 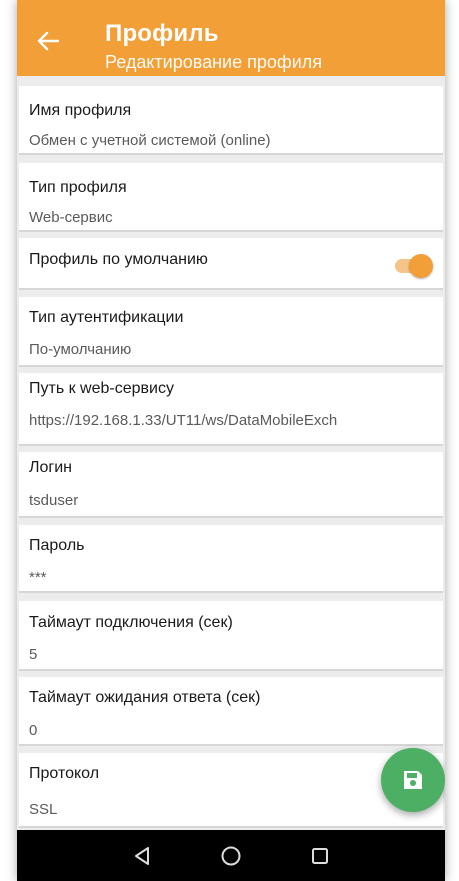 I want to click on field-label: Профиль по умолчанию, so click(x=118, y=259).